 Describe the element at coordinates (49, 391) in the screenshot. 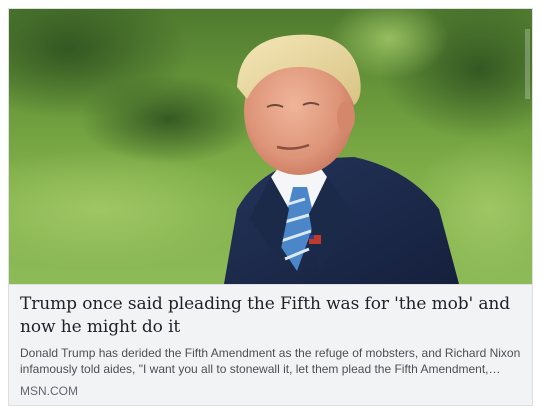

I see `preview-domain: MSN.COM` at that location.